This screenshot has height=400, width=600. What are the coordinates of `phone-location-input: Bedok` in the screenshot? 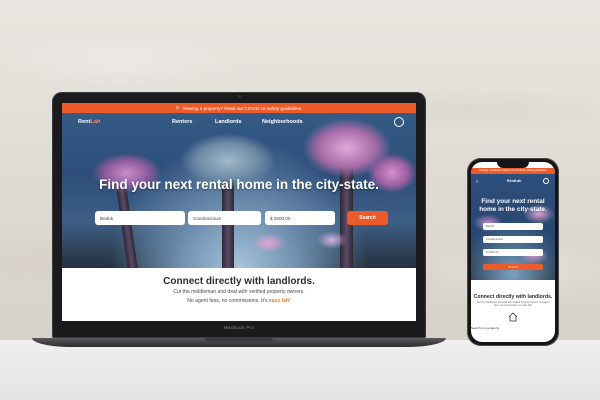 It's located at (513, 226).